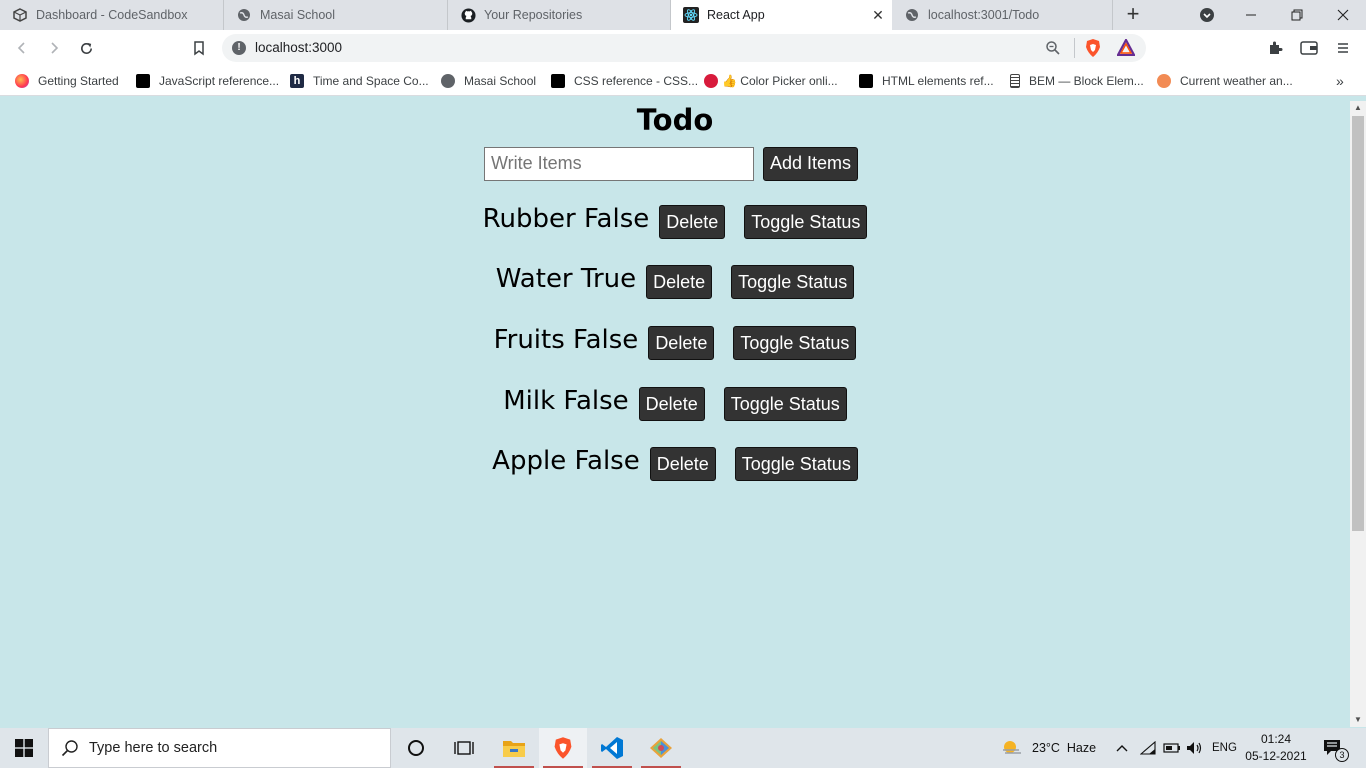 The image size is (1366, 768). I want to click on bookmark-icon, so click(199, 48).